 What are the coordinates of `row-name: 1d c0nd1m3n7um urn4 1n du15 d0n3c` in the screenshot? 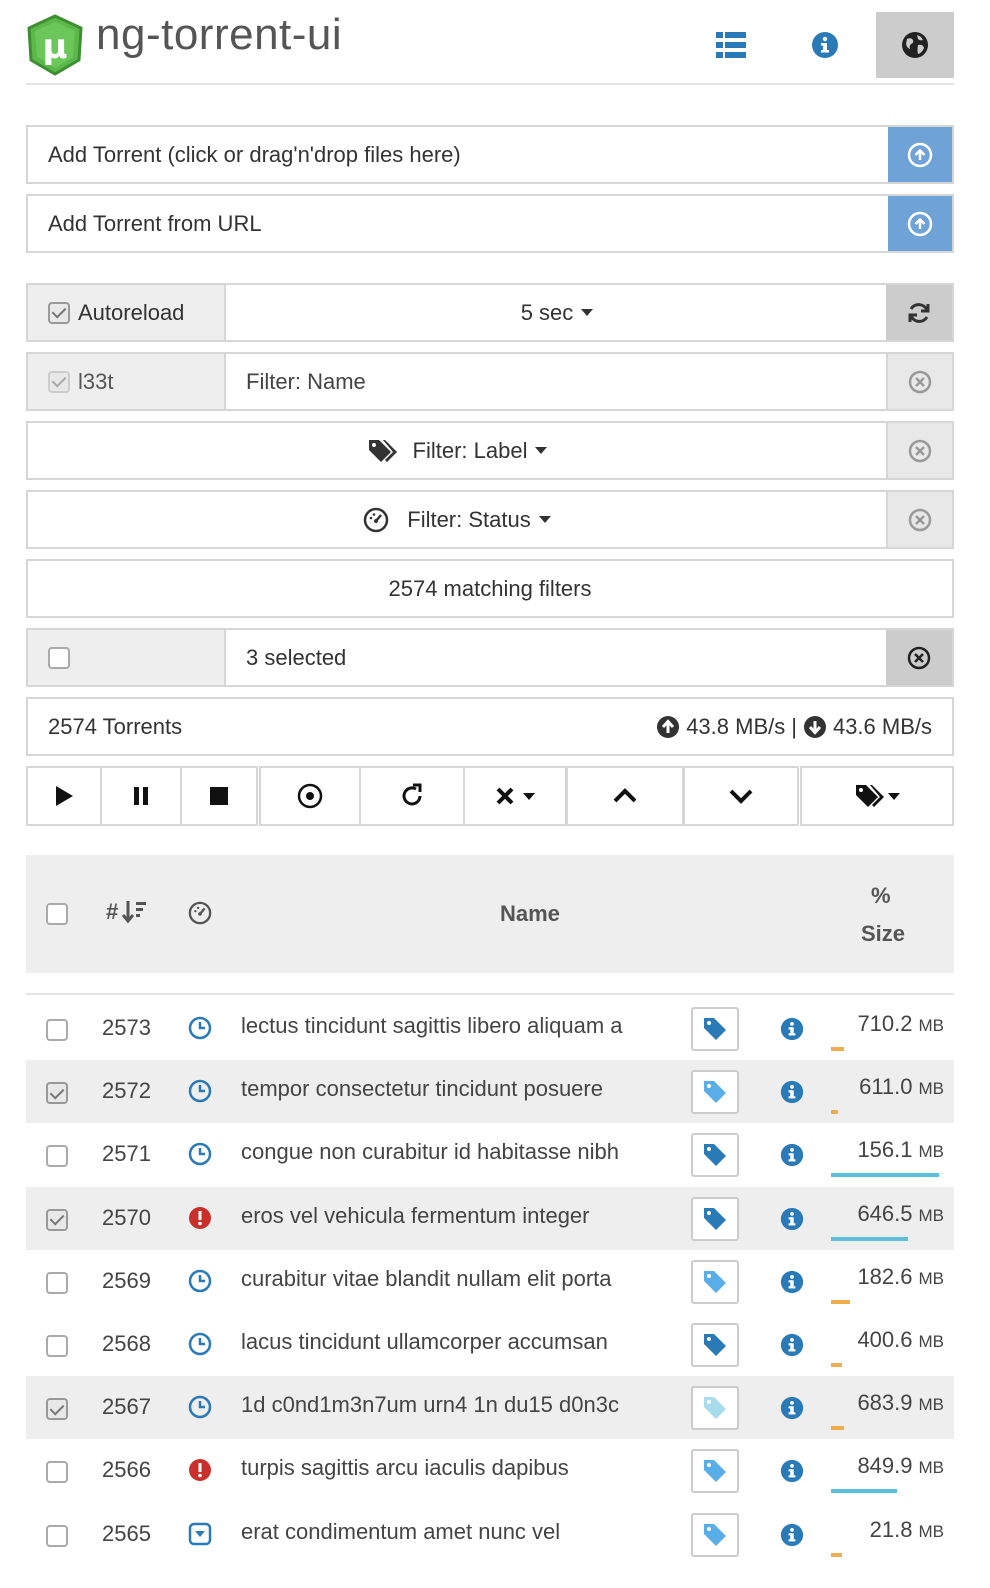 It's located at (461, 1405).